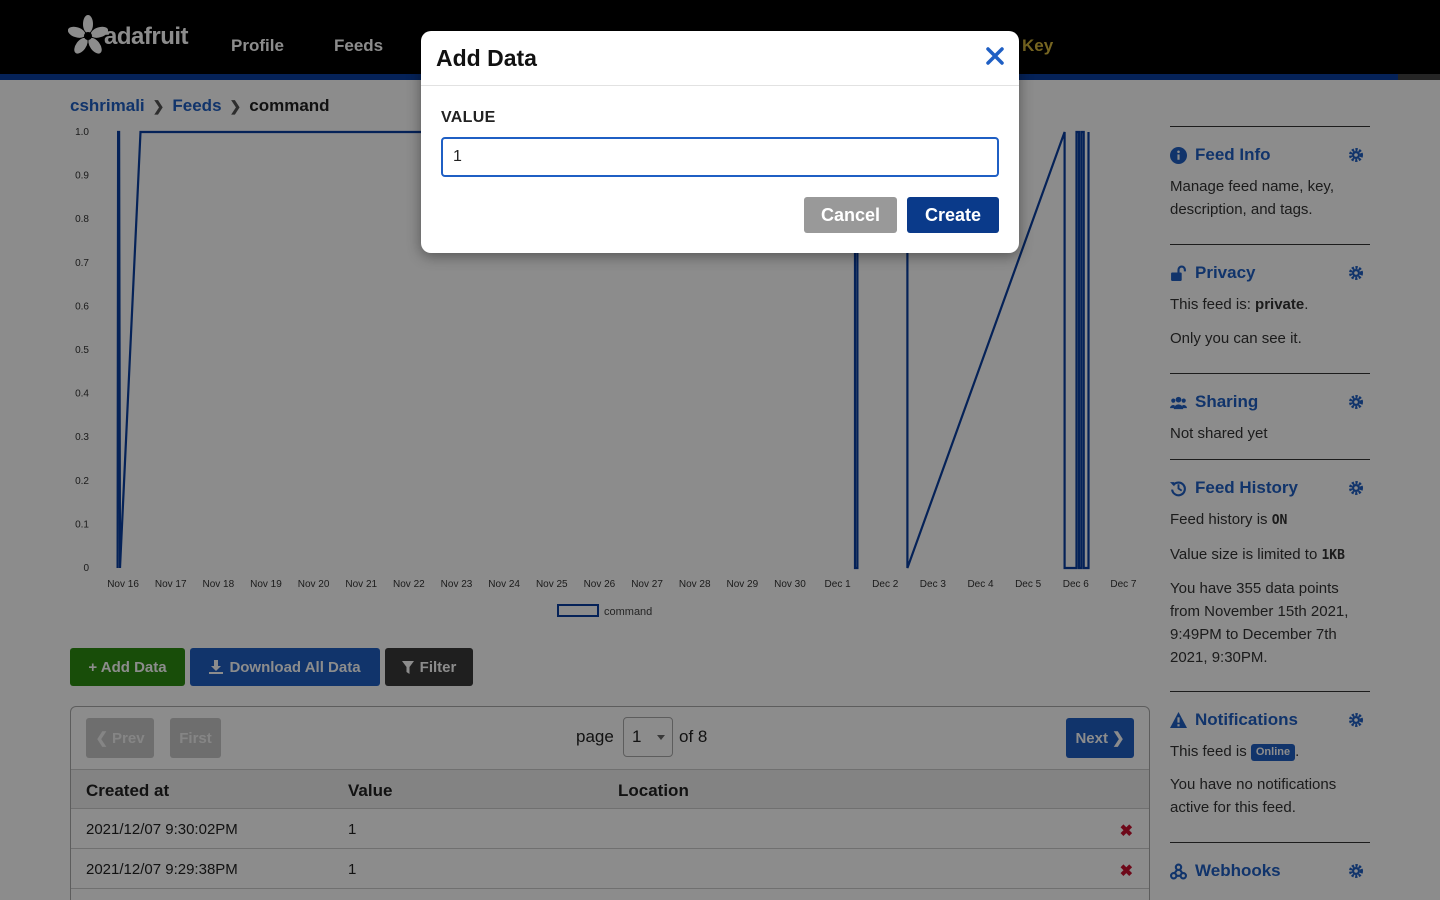 The height and width of the screenshot is (900, 1440). Describe the element at coordinates (468, 117) in the screenshot. I see `value-field-label: VALUE` at that location.